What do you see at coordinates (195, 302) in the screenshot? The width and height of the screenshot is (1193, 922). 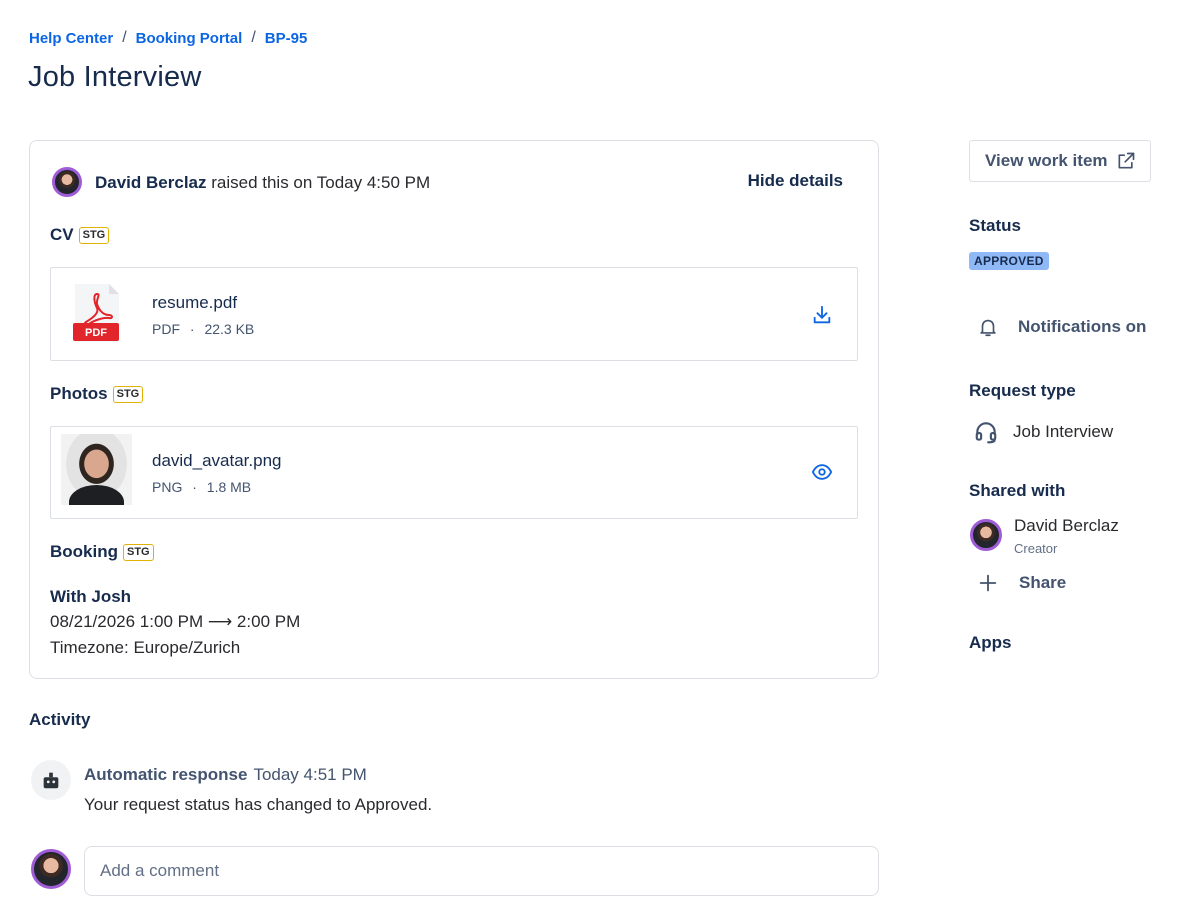 I see `file-name: resume.pdf` at bounding box center [195, 302].